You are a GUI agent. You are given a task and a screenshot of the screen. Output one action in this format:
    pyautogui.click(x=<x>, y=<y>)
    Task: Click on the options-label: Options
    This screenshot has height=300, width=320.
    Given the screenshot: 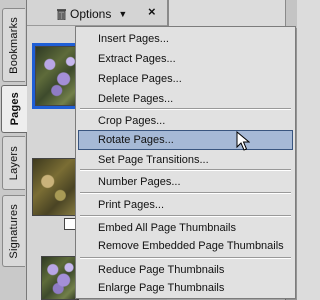 What is the action you would take?
    pyautogui.click(x=91, y=14)
    